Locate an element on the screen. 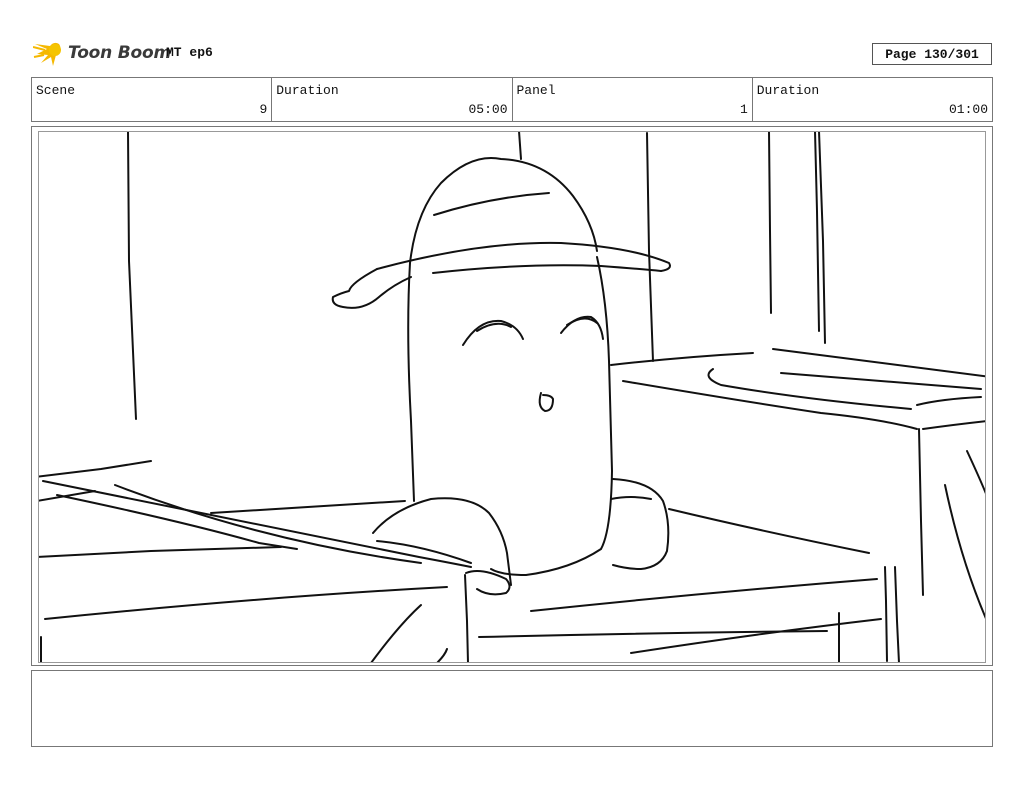  sketch-table-right-top is located at coordinates (769, 531).